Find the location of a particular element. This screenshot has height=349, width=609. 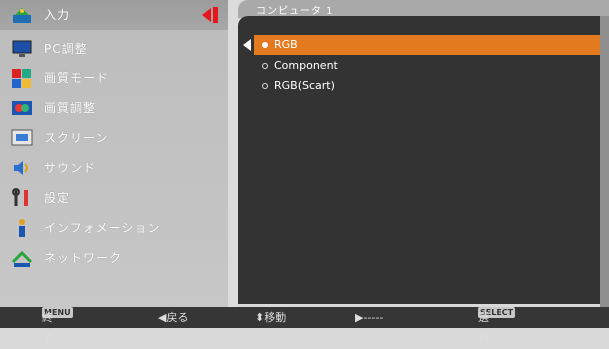

input-icon is located at coordinates (22, 15).